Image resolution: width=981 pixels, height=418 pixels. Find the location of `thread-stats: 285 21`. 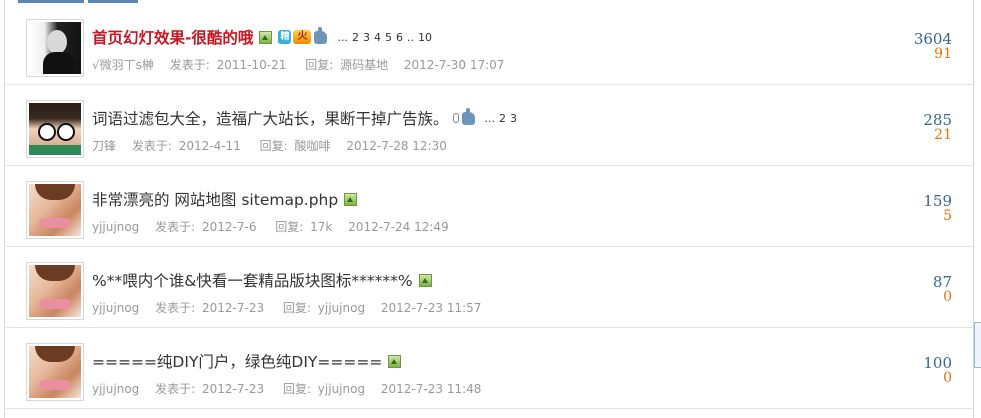

thread-stats: 285 21 is located at coordinates (937, 128).